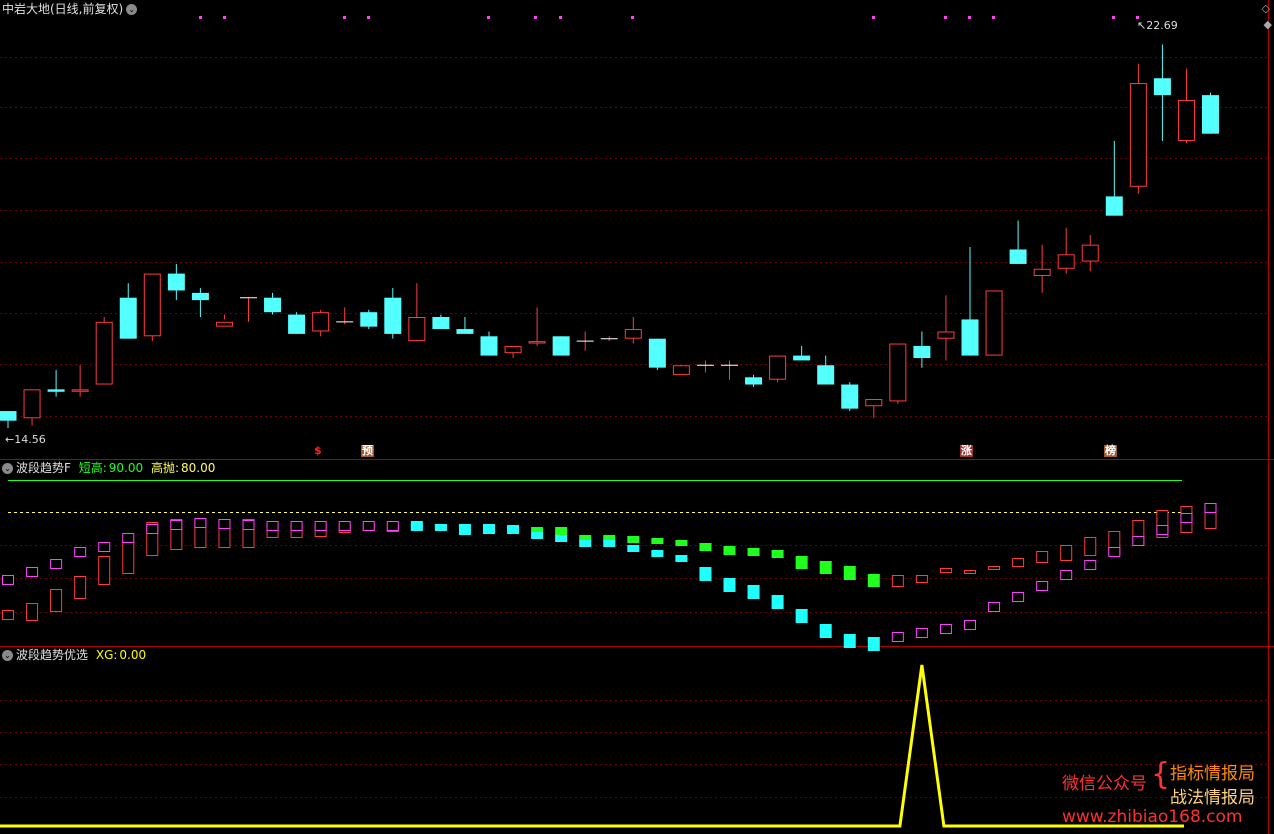  What do you see at coordinates (1161, 774) in the screenshot?
I see `brace-icon: {` at bounding box center [1161, 774].